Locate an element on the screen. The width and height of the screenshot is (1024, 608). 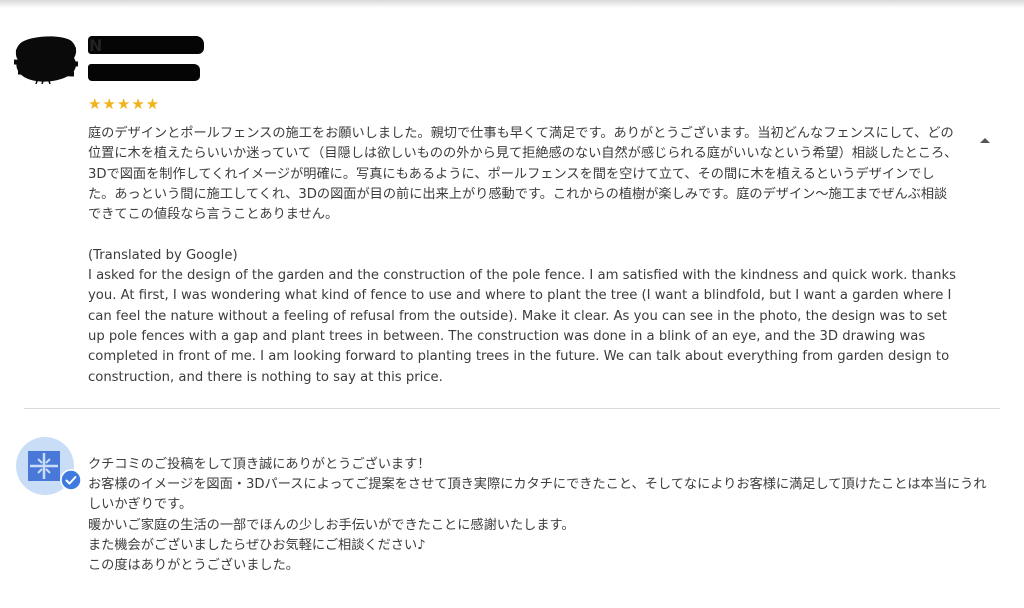
owner-avatar is located at coordinates (49, 466).